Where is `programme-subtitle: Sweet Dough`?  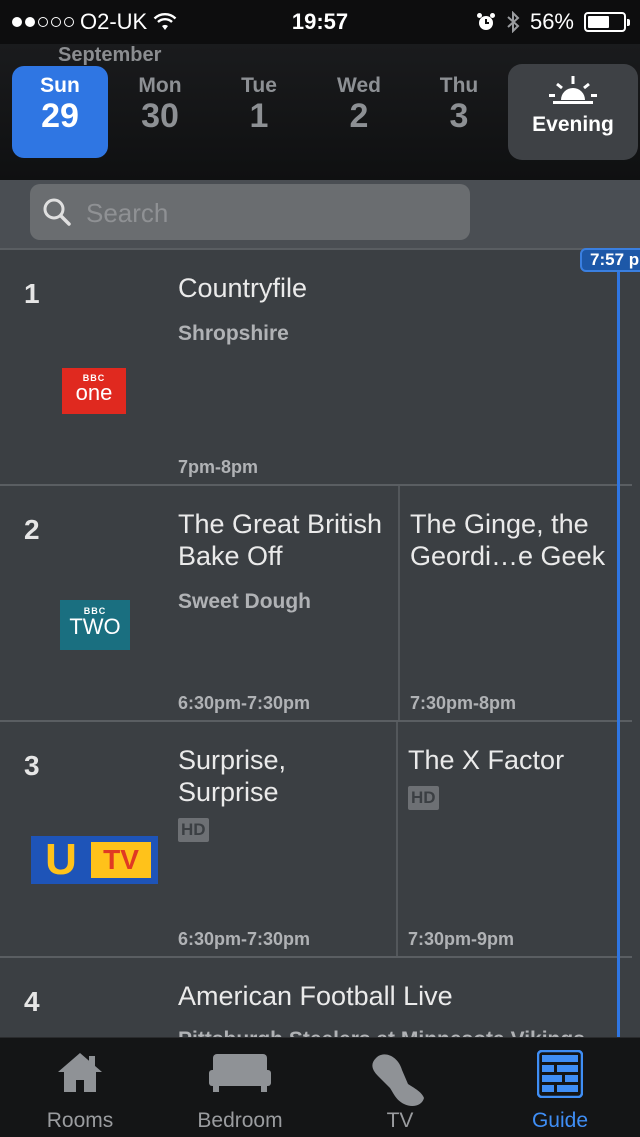
programme-subtitle: Sweet Dough is located at coordinates (245, 601).